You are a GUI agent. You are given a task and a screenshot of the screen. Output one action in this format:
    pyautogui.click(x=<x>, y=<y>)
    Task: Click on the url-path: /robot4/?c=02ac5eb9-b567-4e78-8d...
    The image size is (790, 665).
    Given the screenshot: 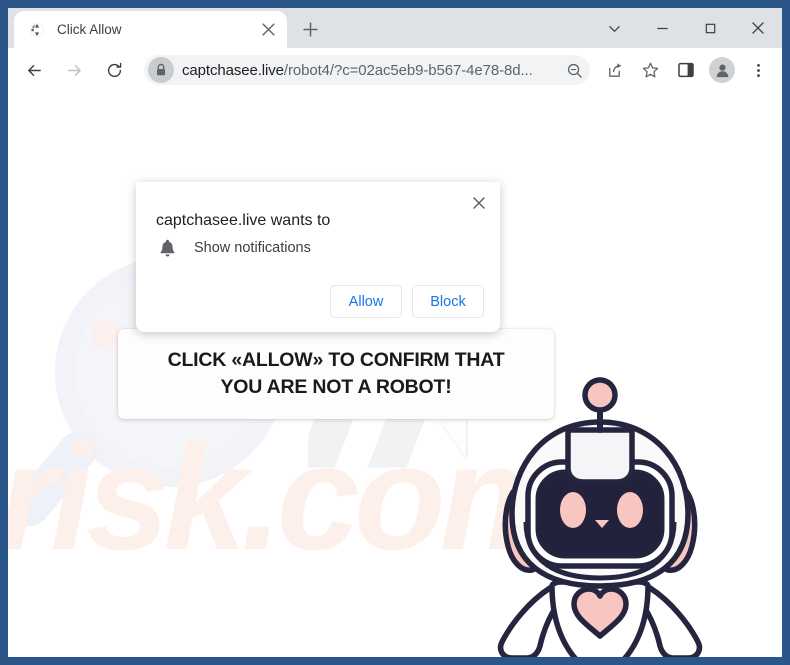 What is the action you would take?
    pyautogui.click(x=408, y=70)
    